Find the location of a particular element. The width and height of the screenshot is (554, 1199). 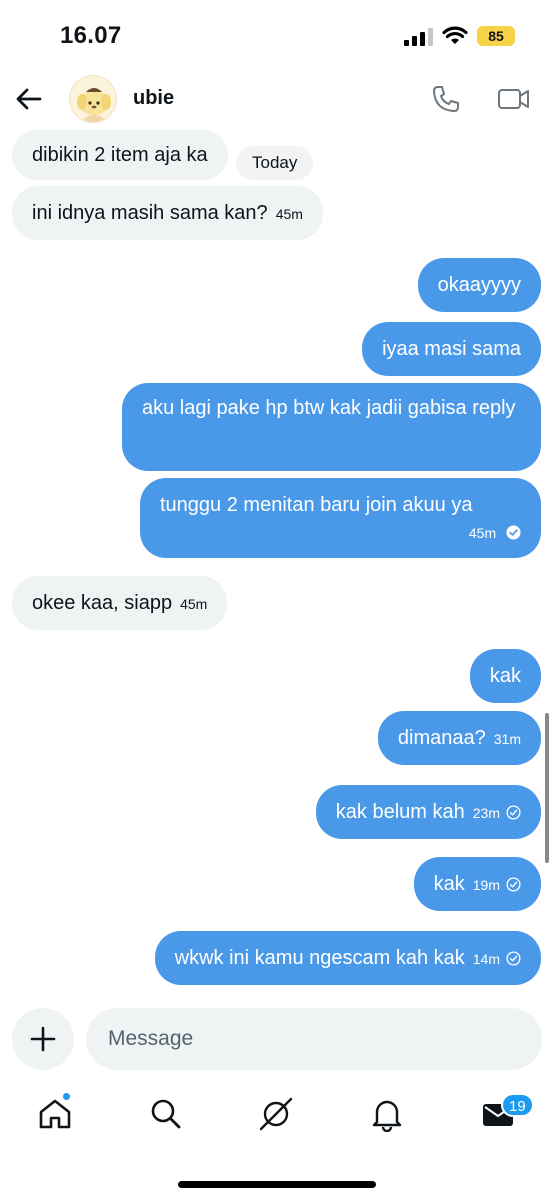

contact-name: ubie is located at coordinates (153, 98).